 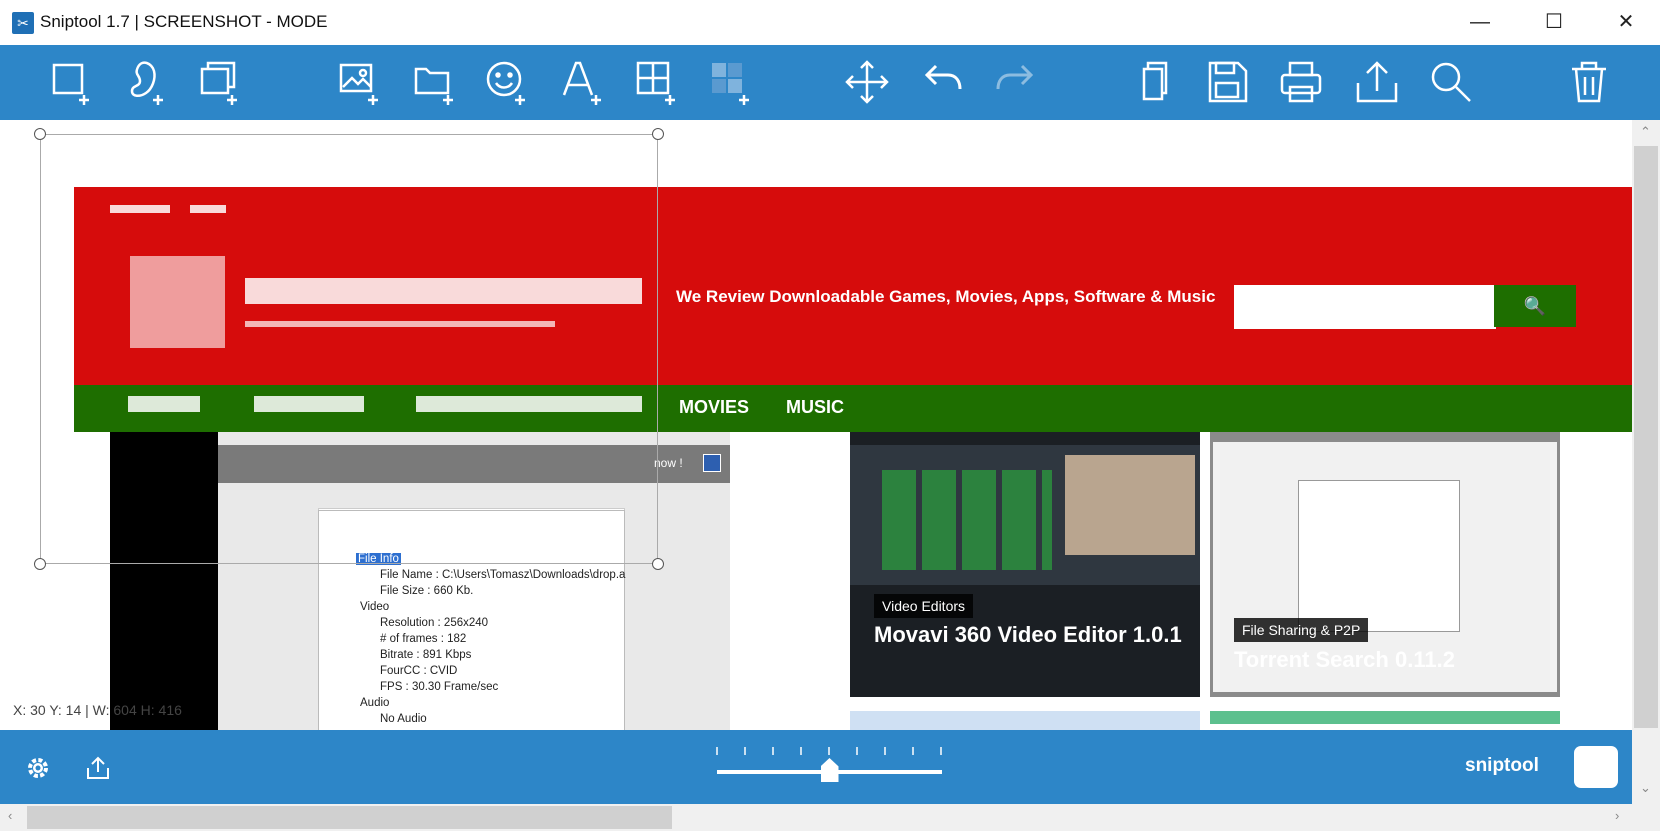 I want to click on window-title: Sniptool 1.7 | SCREENSHOT - MODE, so click(x=184, y=21).